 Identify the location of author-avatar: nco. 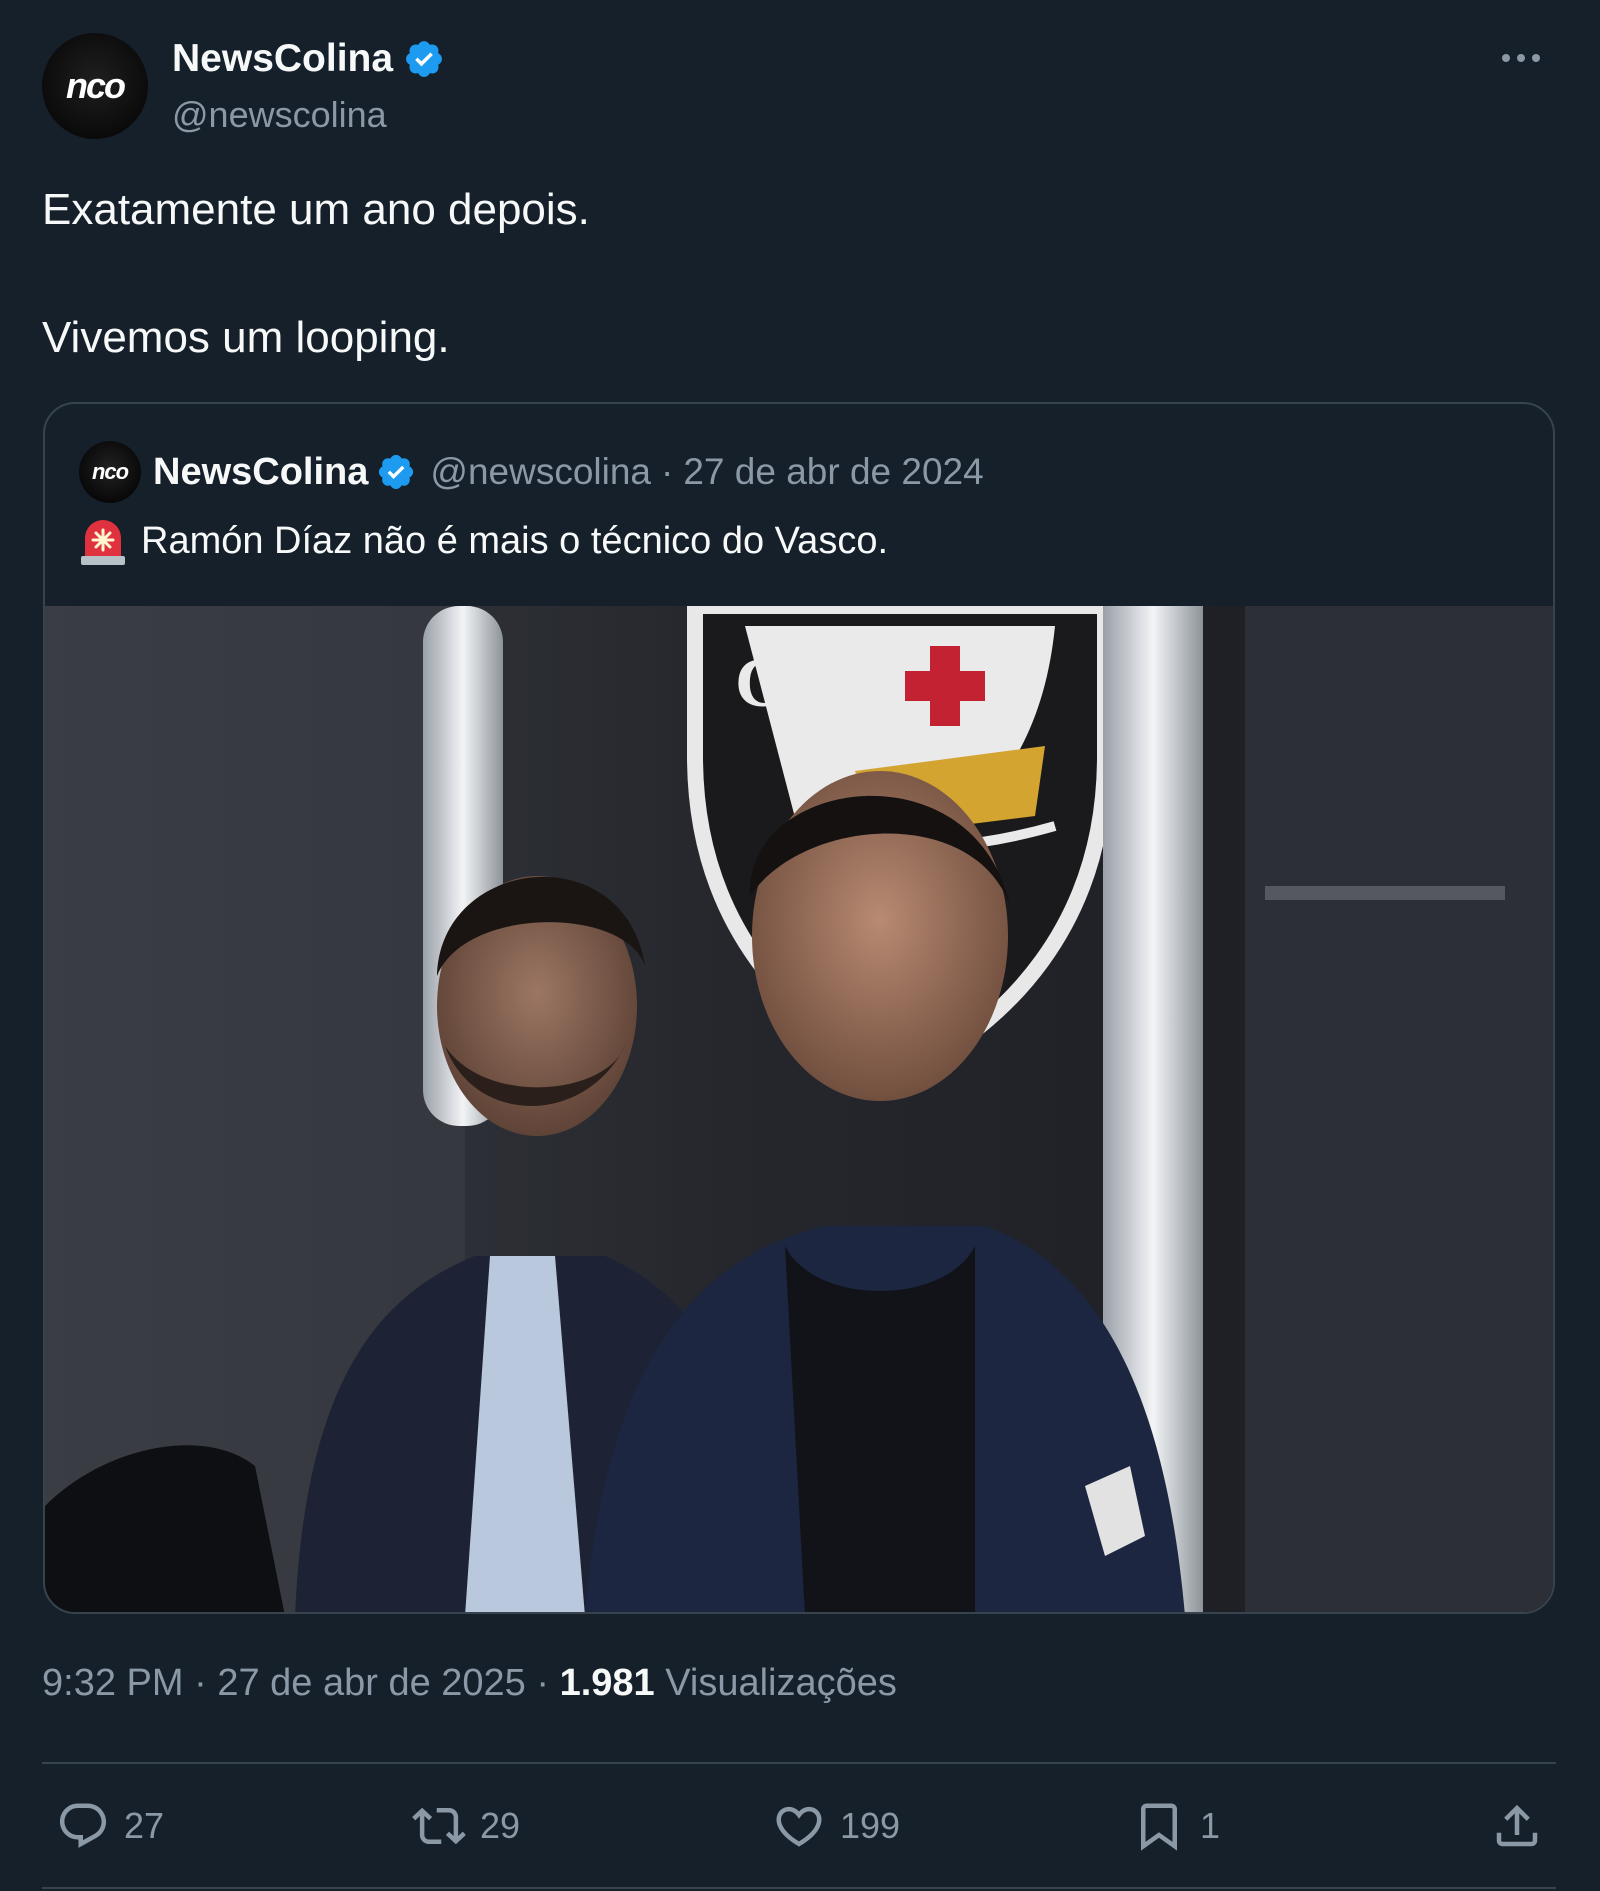
(95, 86).